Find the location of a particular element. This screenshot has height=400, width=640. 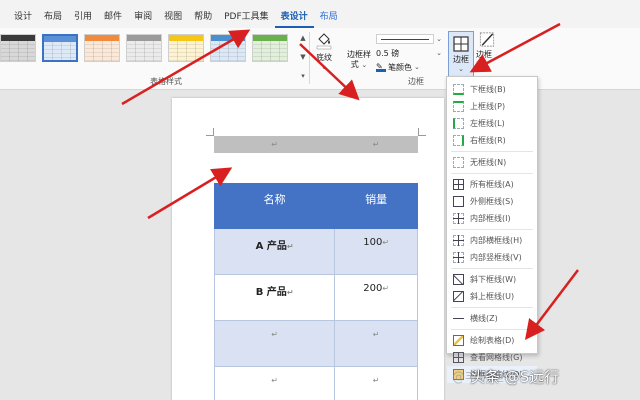

menu-item-grid: 查看网格线(G) is located at coordinates (492, 357).